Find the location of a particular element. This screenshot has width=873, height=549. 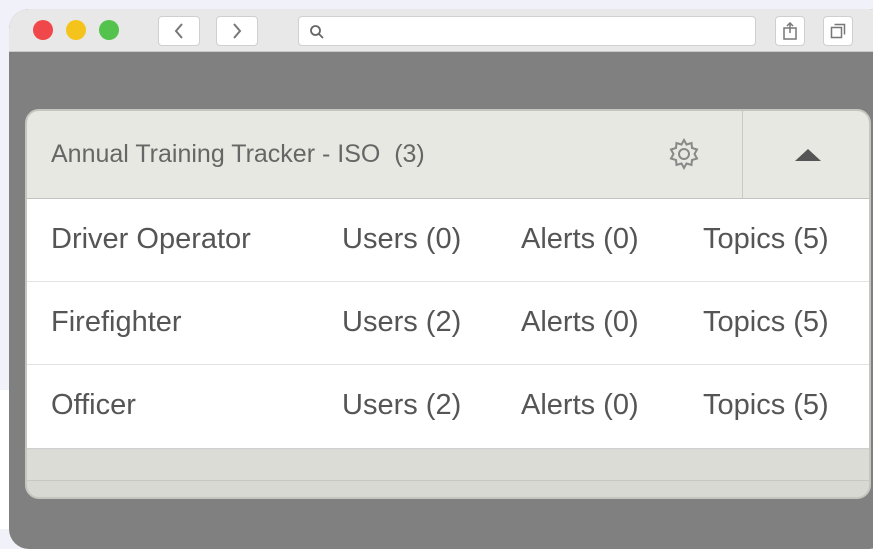

chevron-left-icon is located at coordinates (178, 31).